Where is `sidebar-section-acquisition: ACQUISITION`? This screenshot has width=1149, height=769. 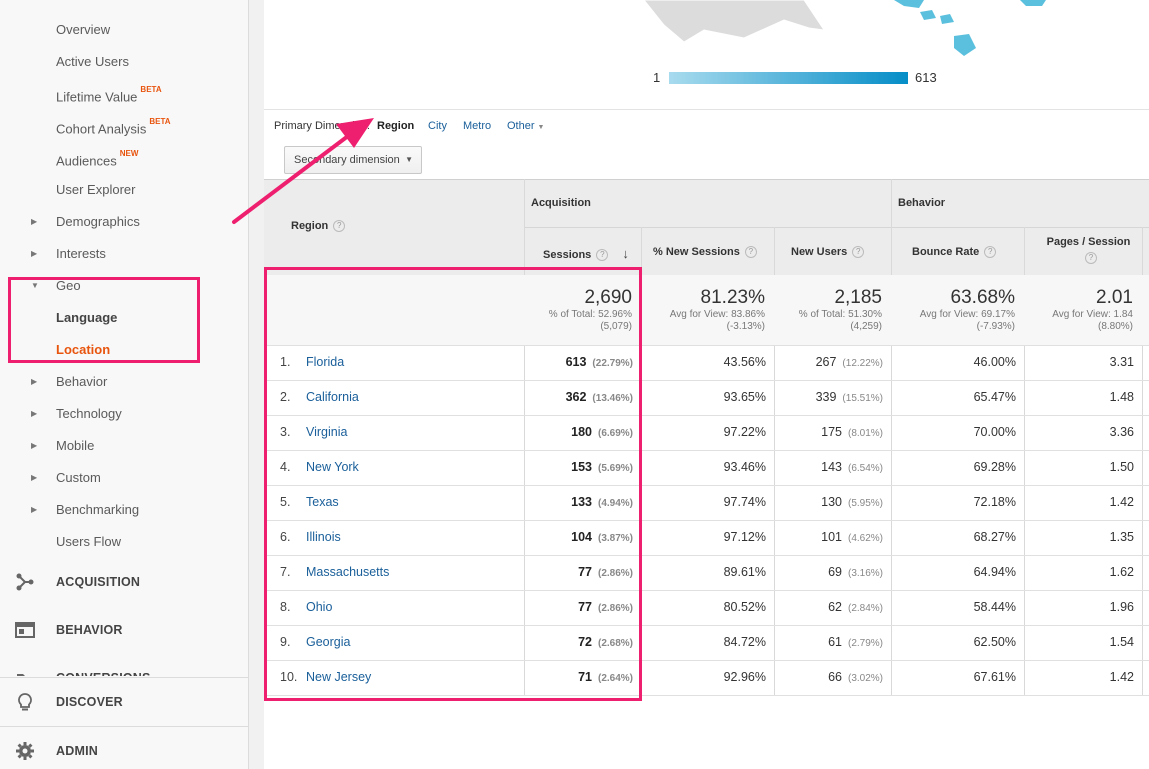
sidebar-section-acquisition: ACQUISITION is located at coordinates (124, 582).